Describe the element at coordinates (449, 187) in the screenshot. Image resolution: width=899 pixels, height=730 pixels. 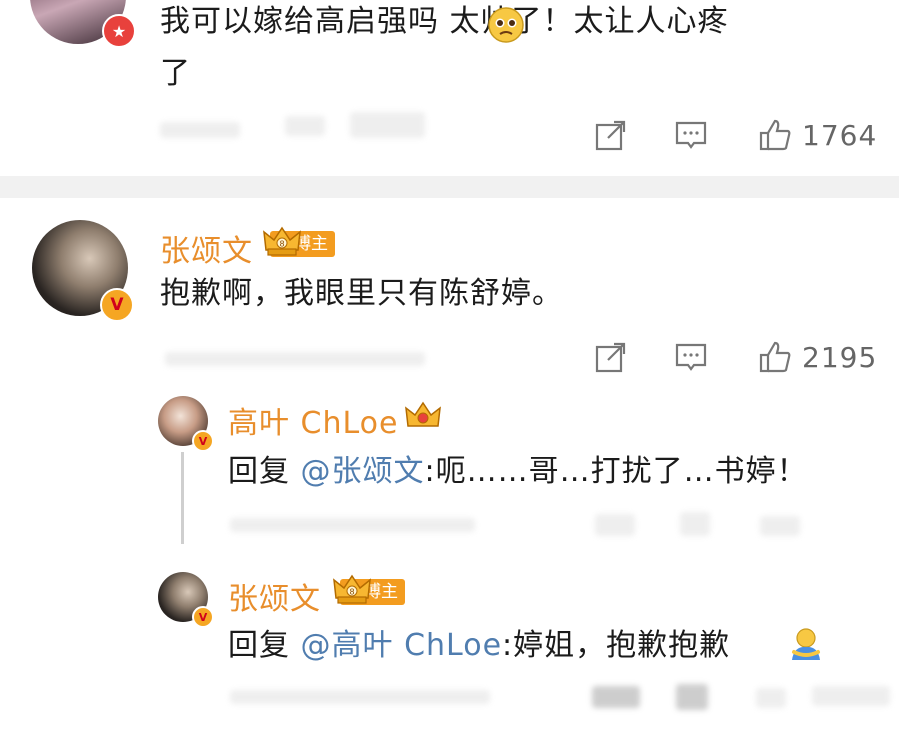
I see `section-divider` at that location.